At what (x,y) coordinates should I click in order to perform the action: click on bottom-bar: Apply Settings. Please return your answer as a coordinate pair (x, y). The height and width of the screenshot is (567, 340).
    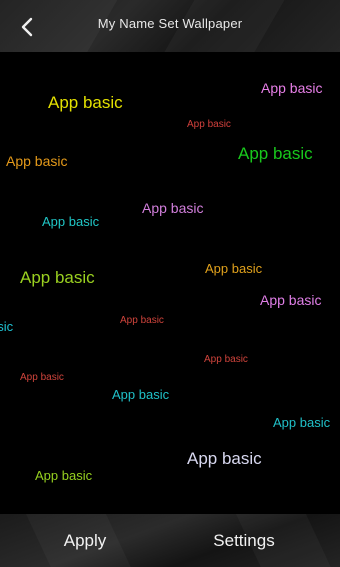
    Looking at the image, I should click on (170, 540).